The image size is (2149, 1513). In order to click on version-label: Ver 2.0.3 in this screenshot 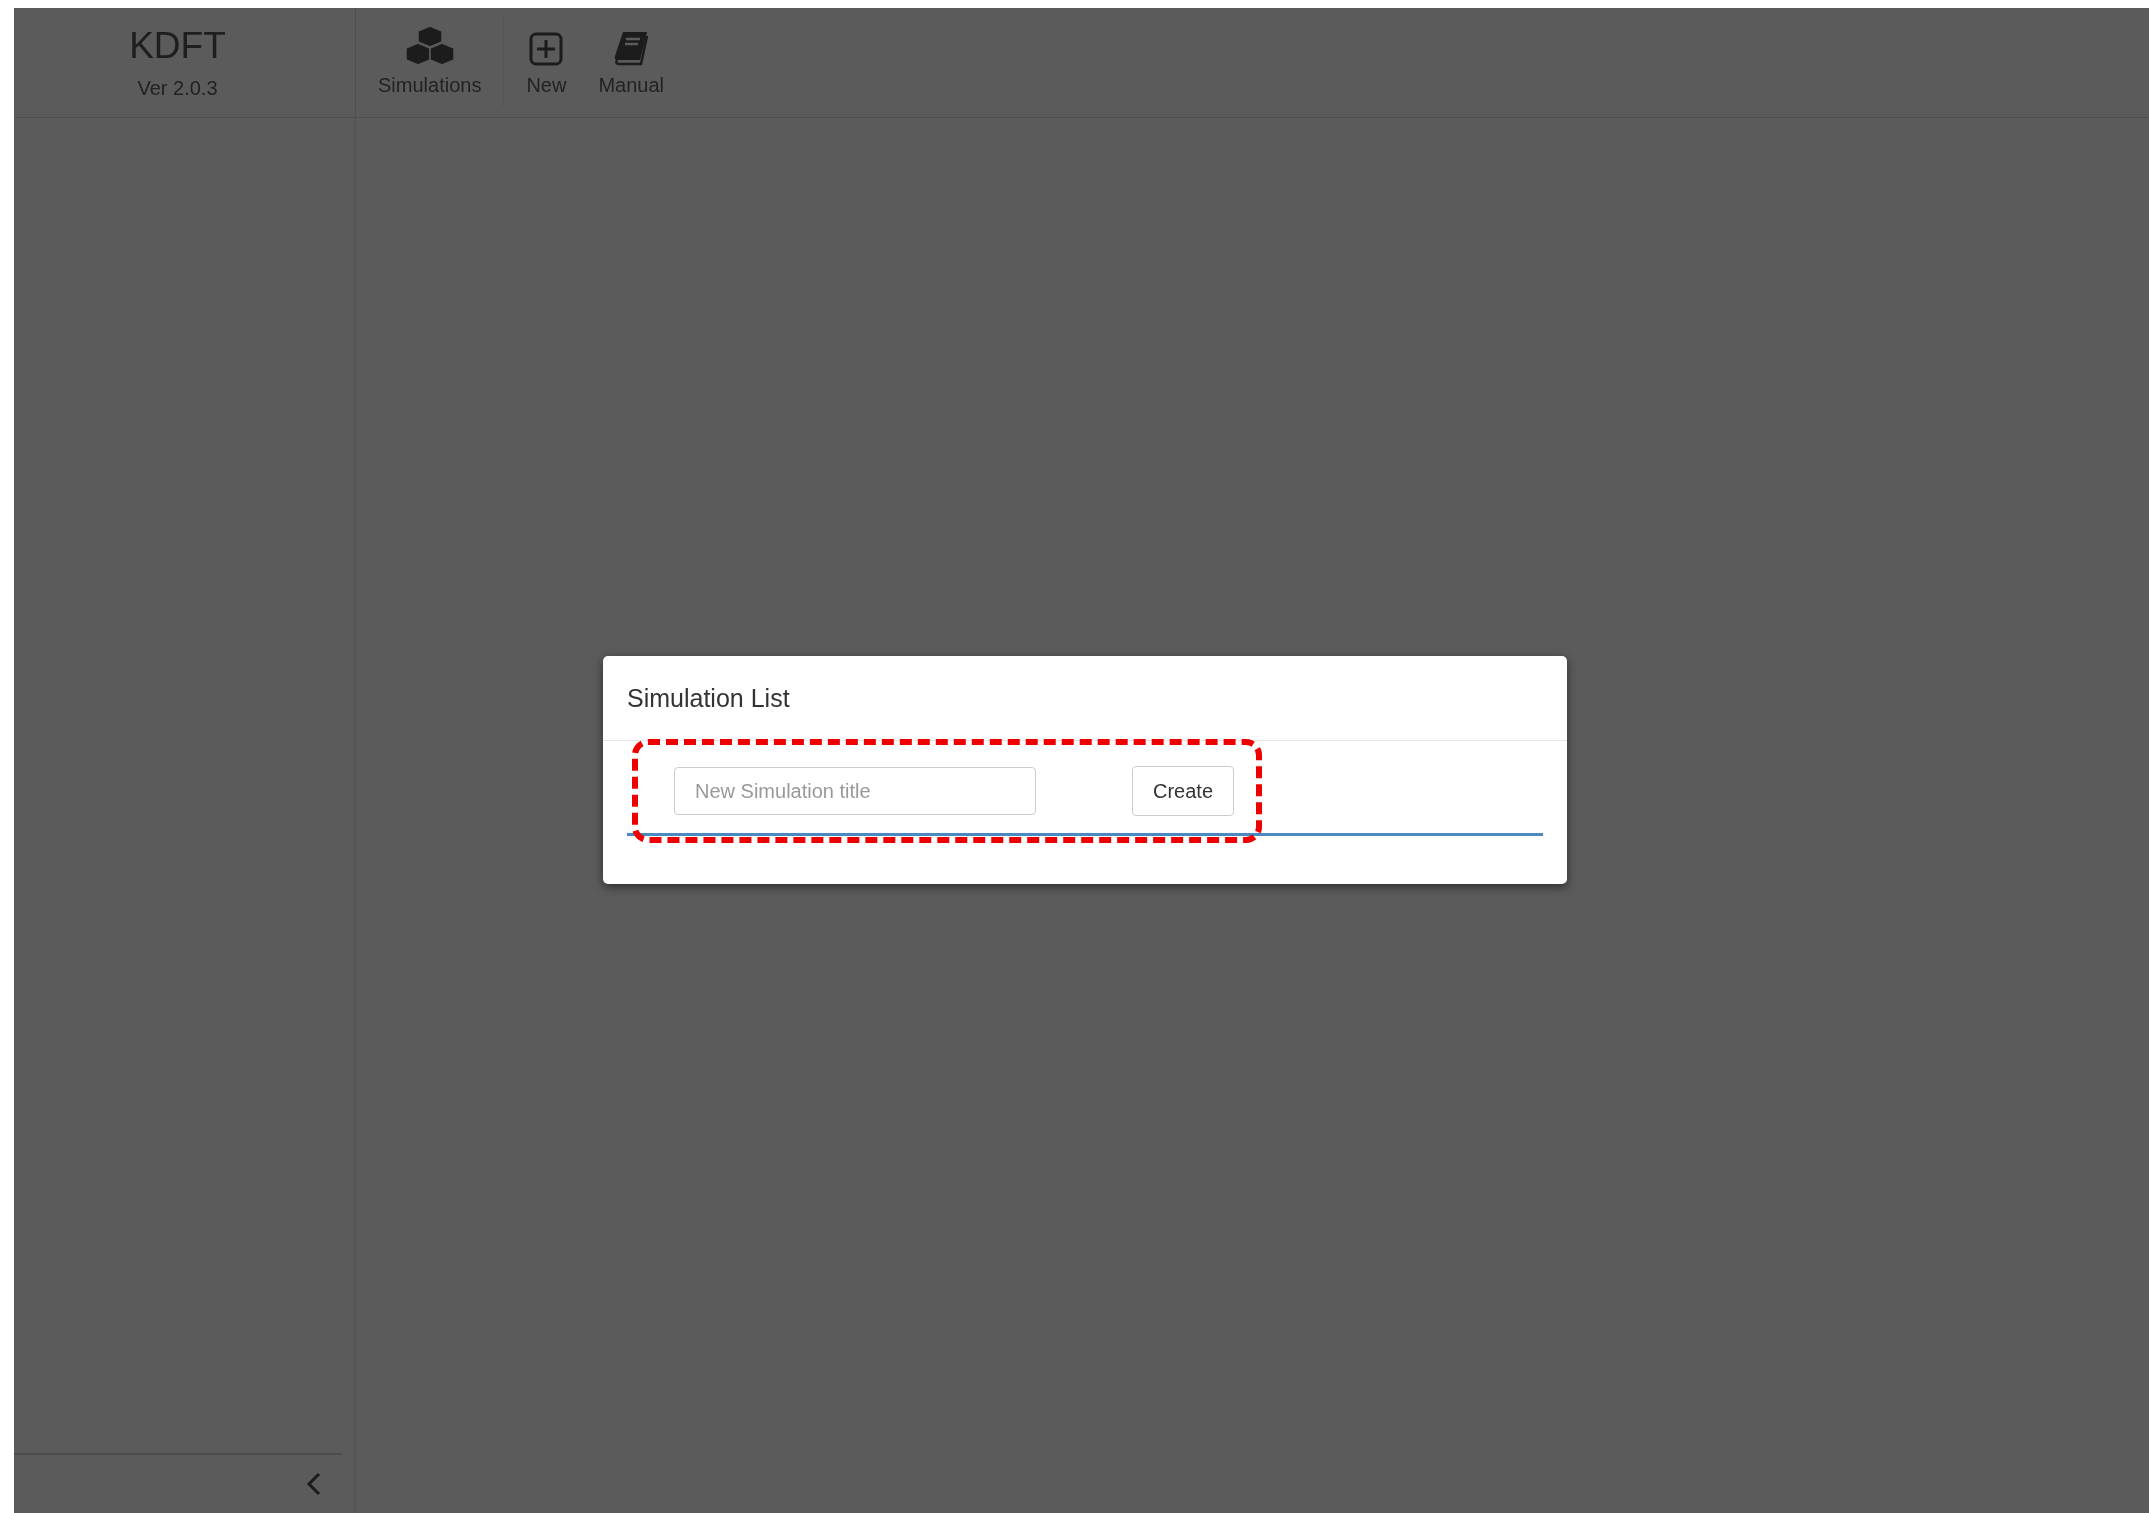, I will do `click(177, 88)`.